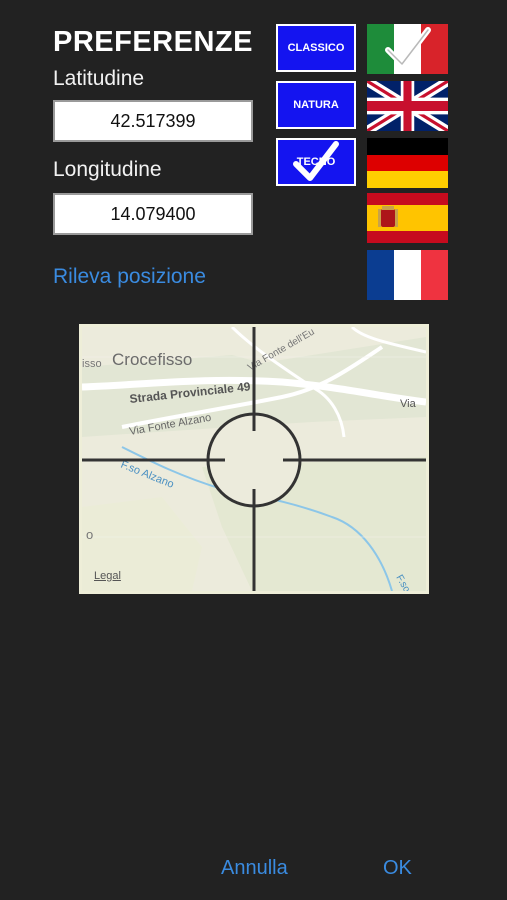 This screenshot has width=507, height=900. I want to click on uk-flag-icon, so click(407, 106).